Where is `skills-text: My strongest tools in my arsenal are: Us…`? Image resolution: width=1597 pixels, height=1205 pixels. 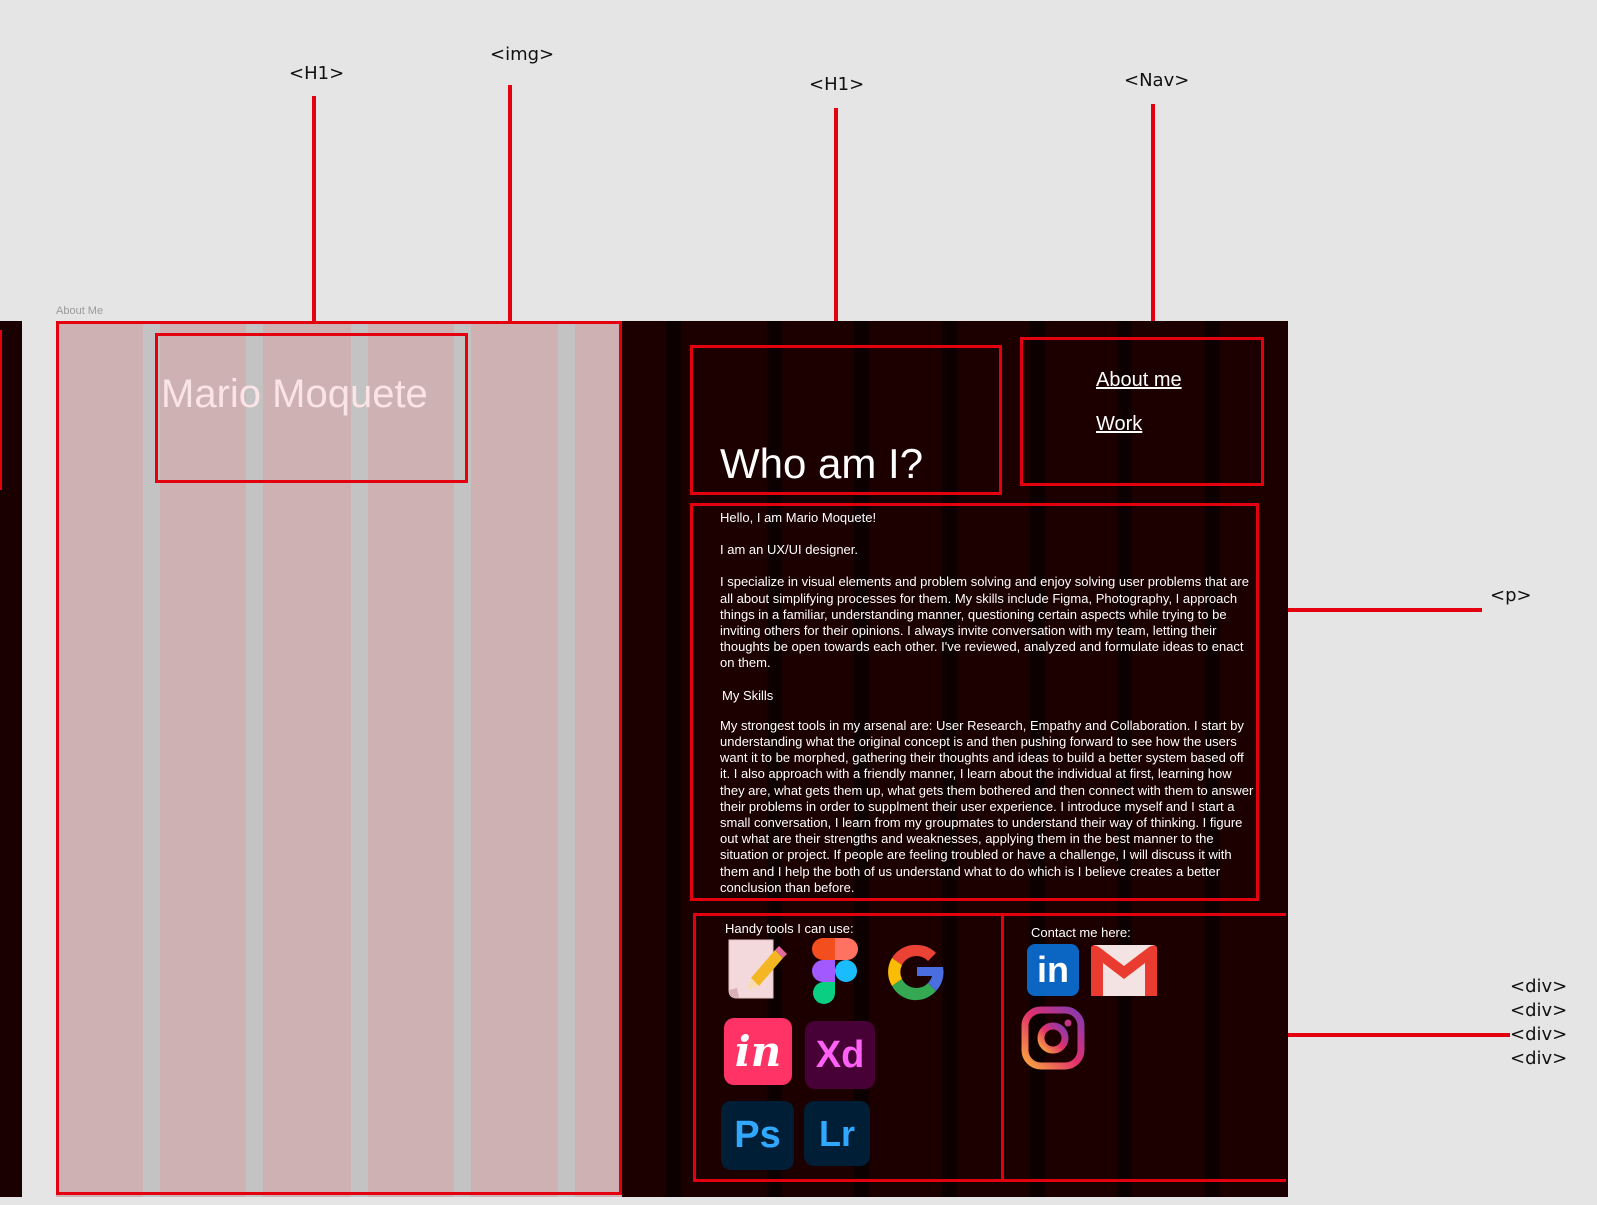 skills-text: My strongest tools in my arsenal are: Us… is located at coordinates (987, 806).